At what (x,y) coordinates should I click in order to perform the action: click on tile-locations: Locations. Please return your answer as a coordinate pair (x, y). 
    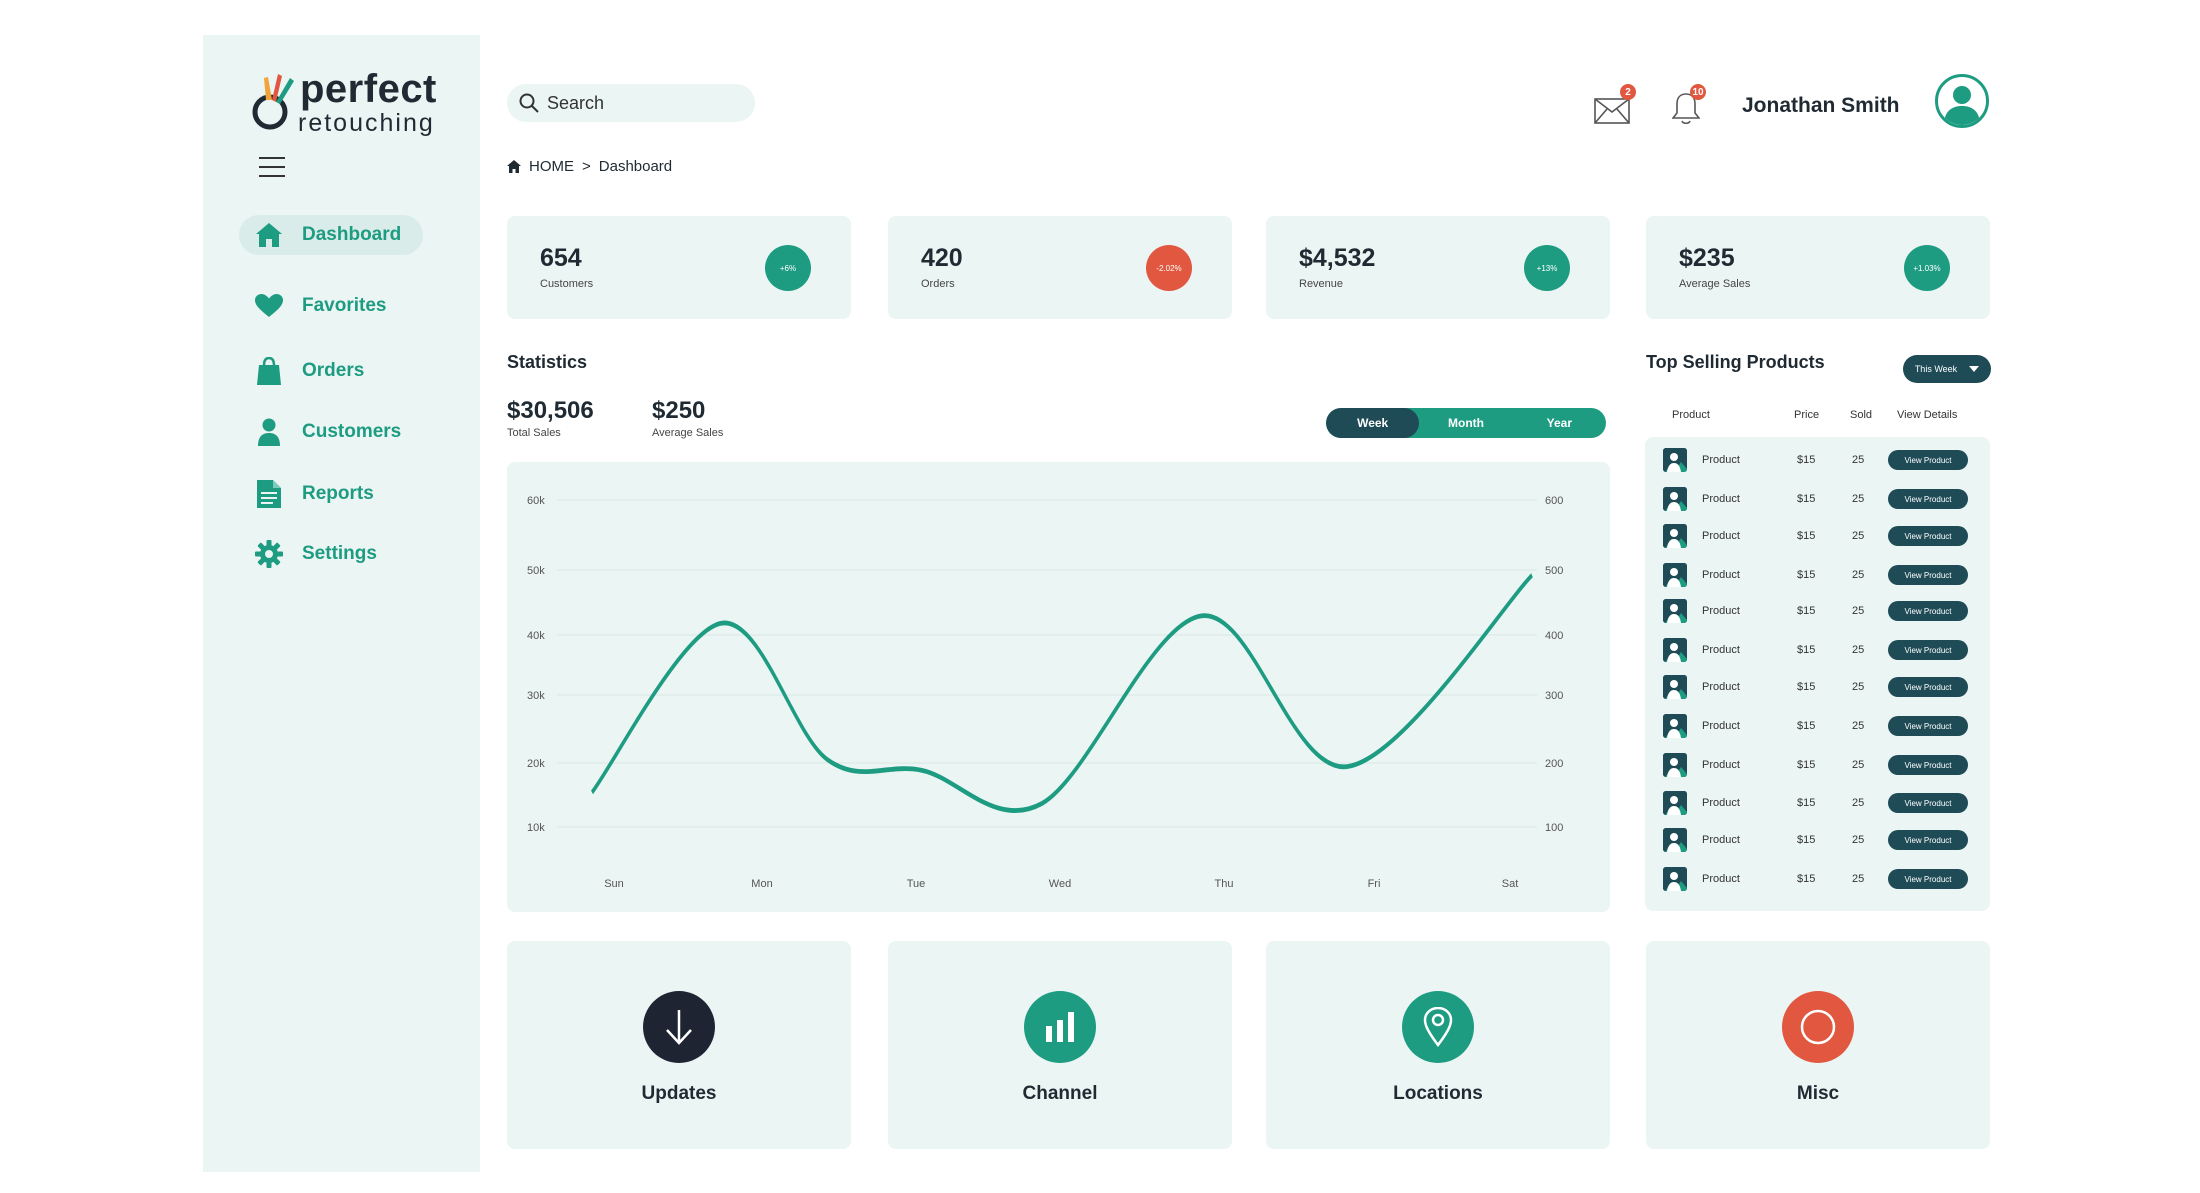
    Looking at the image, I should click on (1438, 1045).